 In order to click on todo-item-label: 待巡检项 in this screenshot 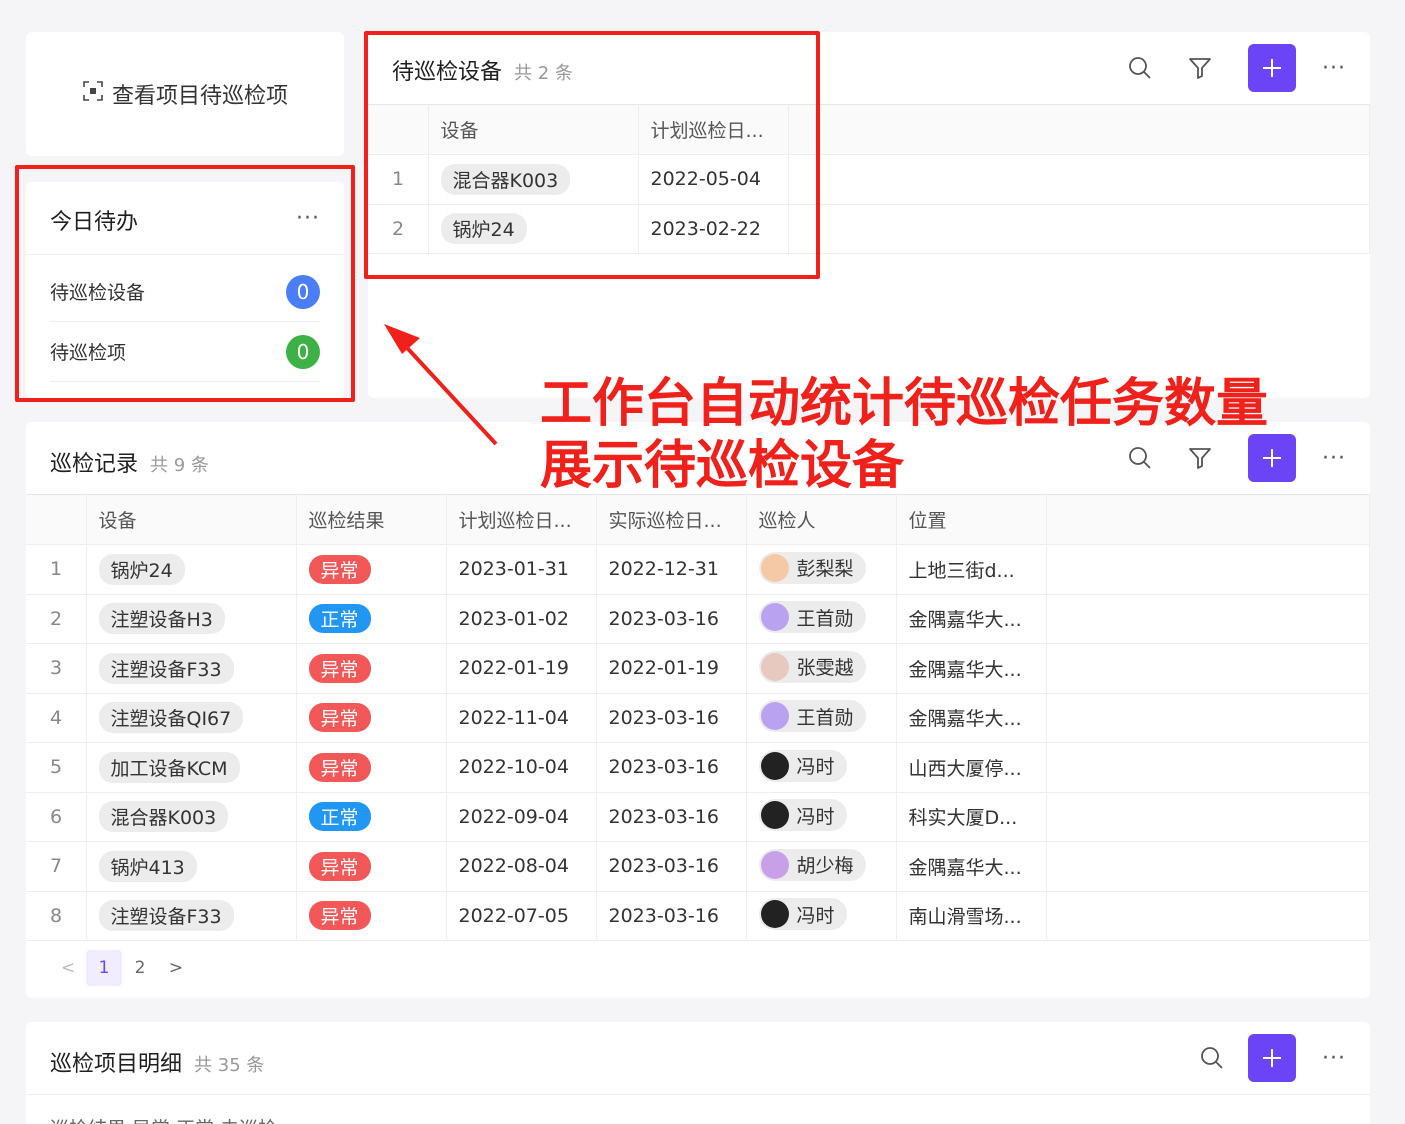, I will do `click(88, 353)`.